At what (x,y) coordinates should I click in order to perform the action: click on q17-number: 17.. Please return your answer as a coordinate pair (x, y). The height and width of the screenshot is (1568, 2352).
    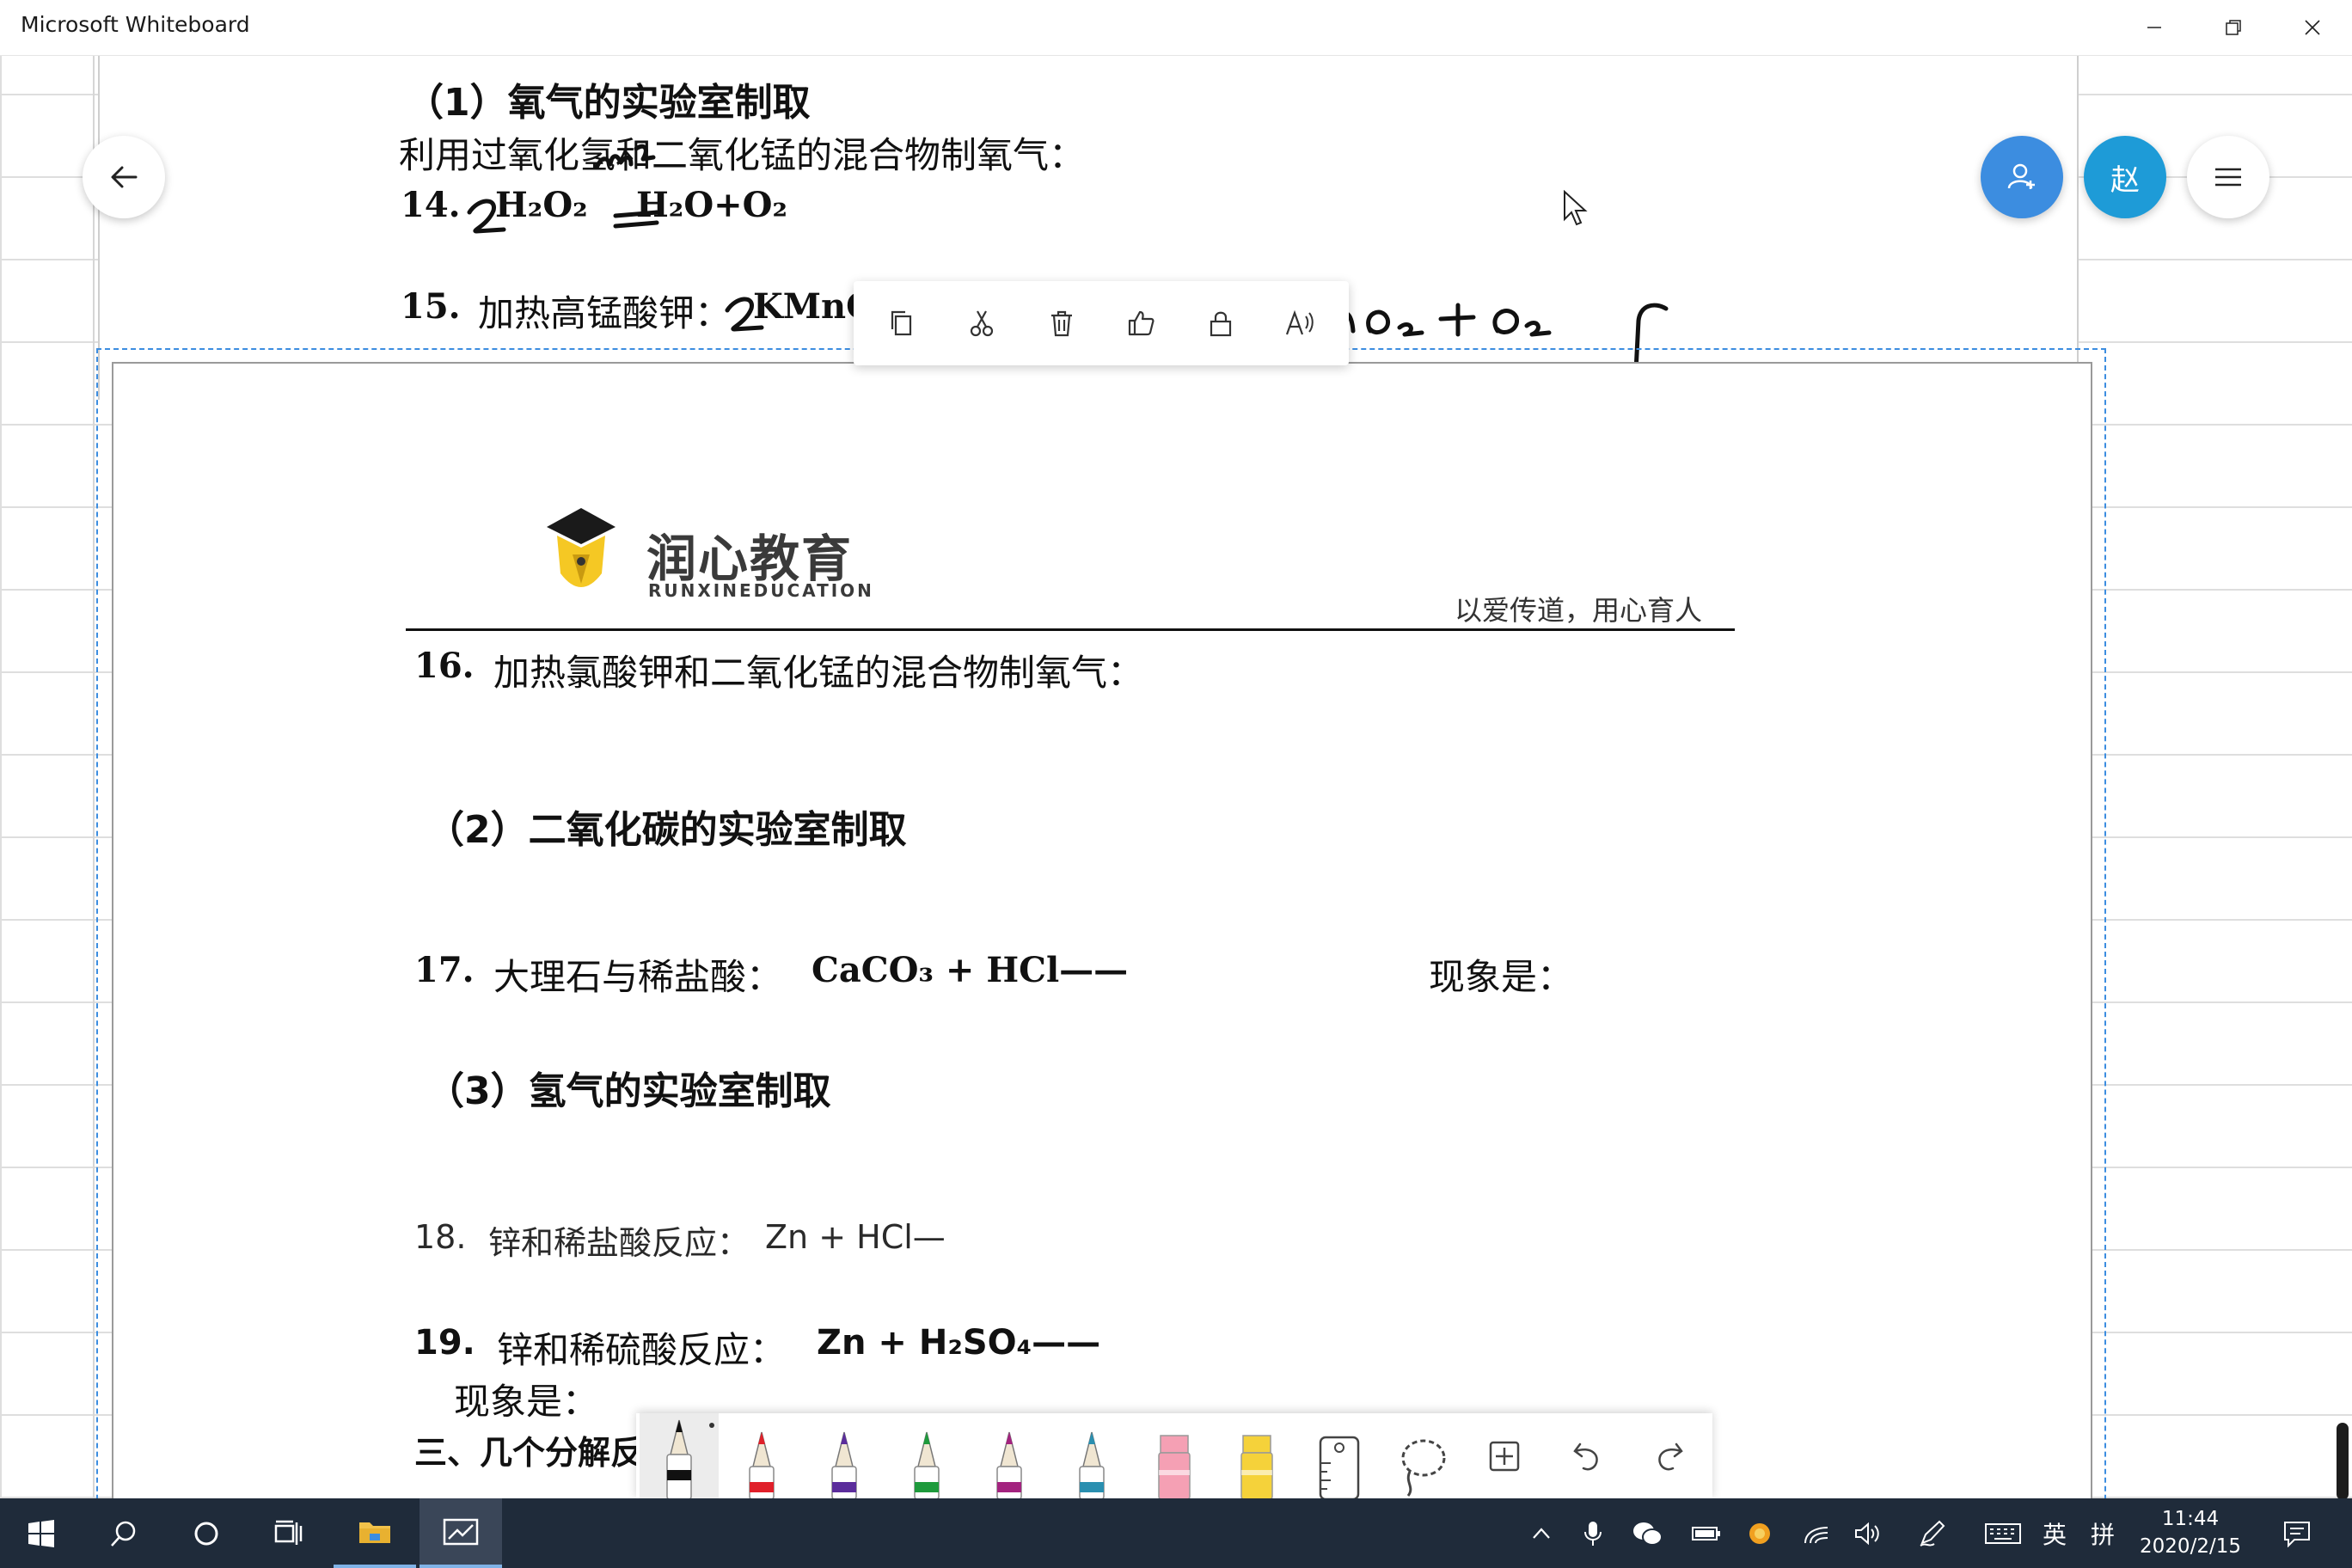
    Looking at the image, I should click on (444, 970).